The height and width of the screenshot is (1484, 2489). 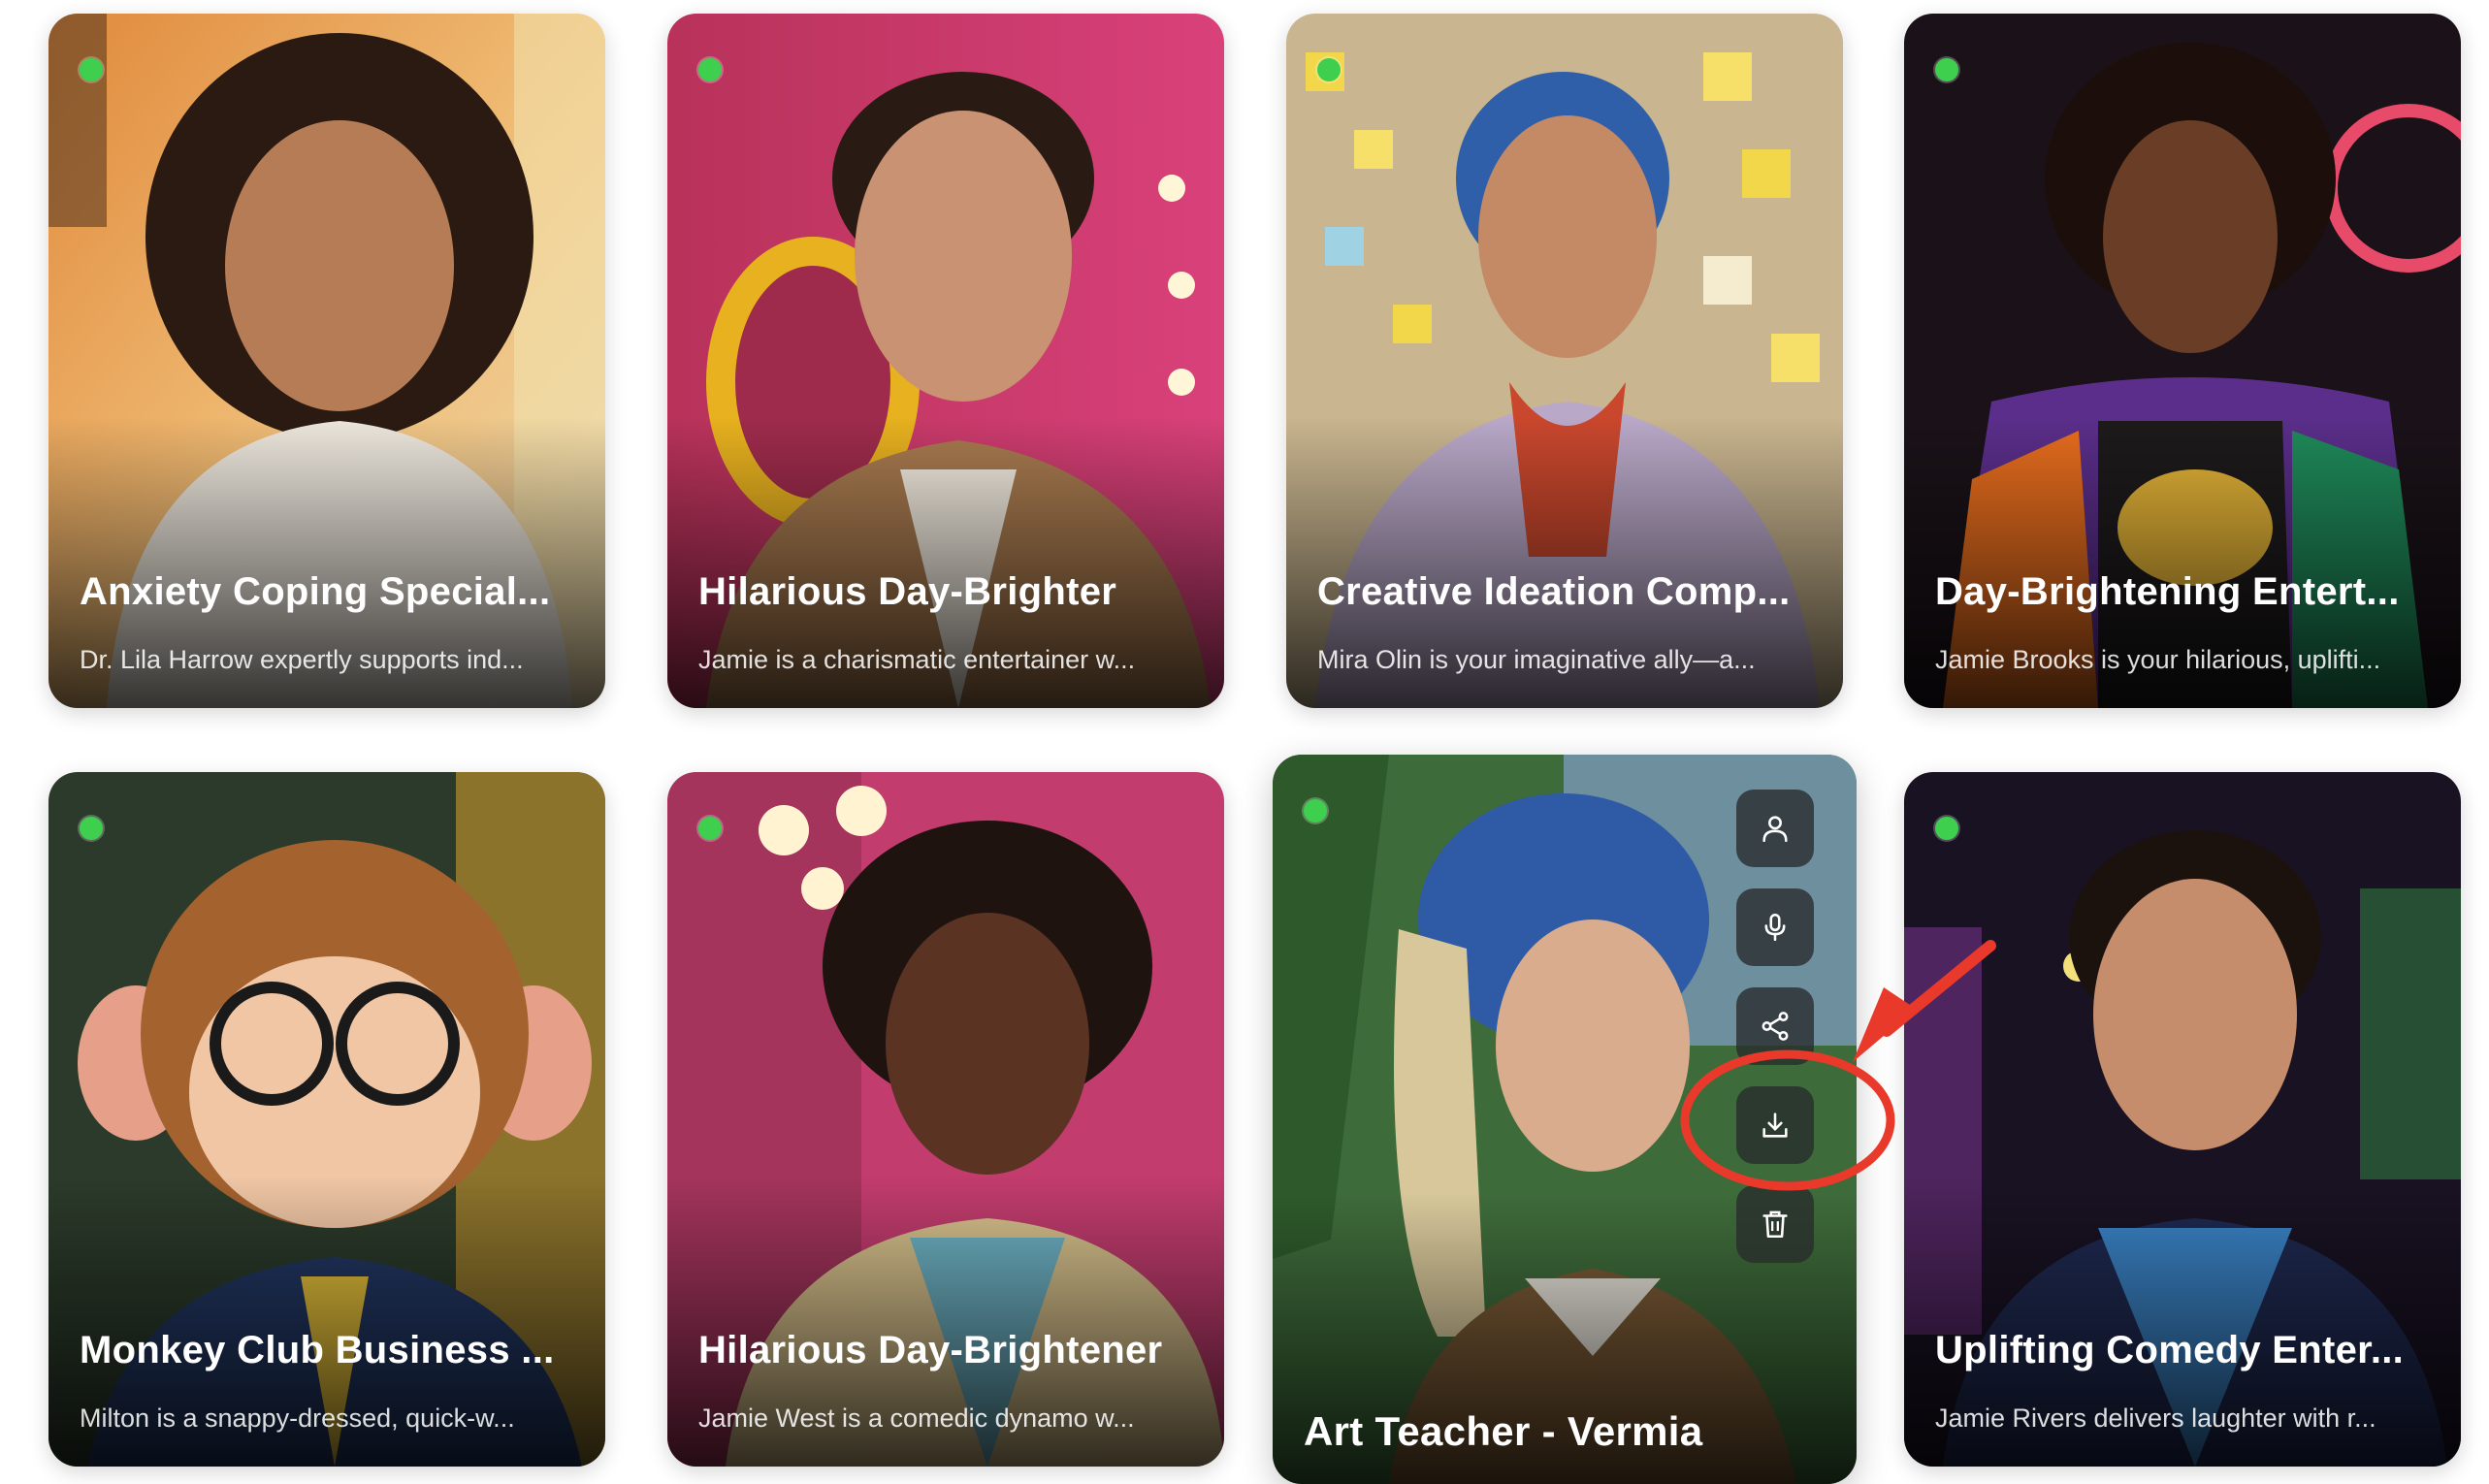 I want to click on card-title: Hilarious Day-Brighter, so click(x=908, y=591).